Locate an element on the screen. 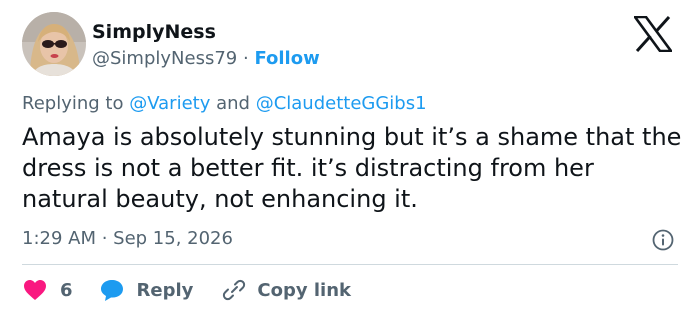  author-handle-row: @SimplyNess79 · Follow is located at coordinates (206, 59).